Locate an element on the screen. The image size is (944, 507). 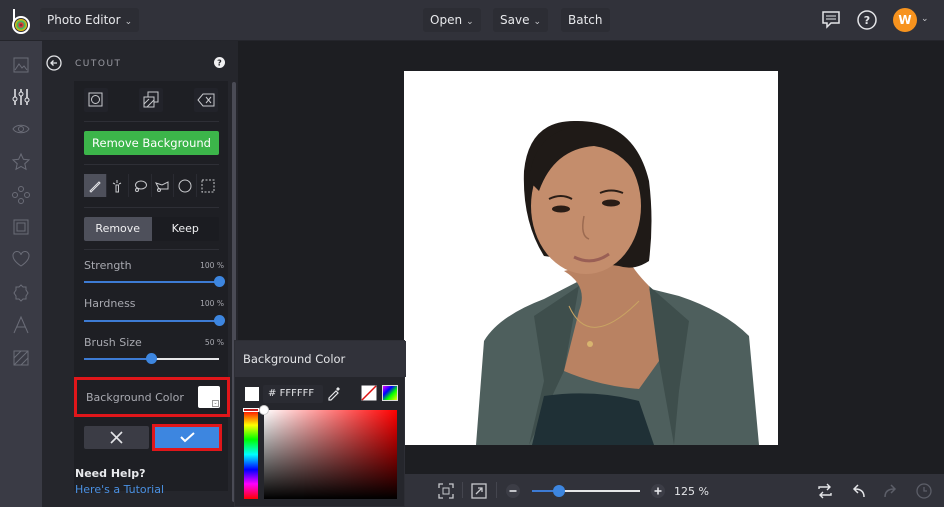
layer-copy-button is located at coordinates (151, 100).